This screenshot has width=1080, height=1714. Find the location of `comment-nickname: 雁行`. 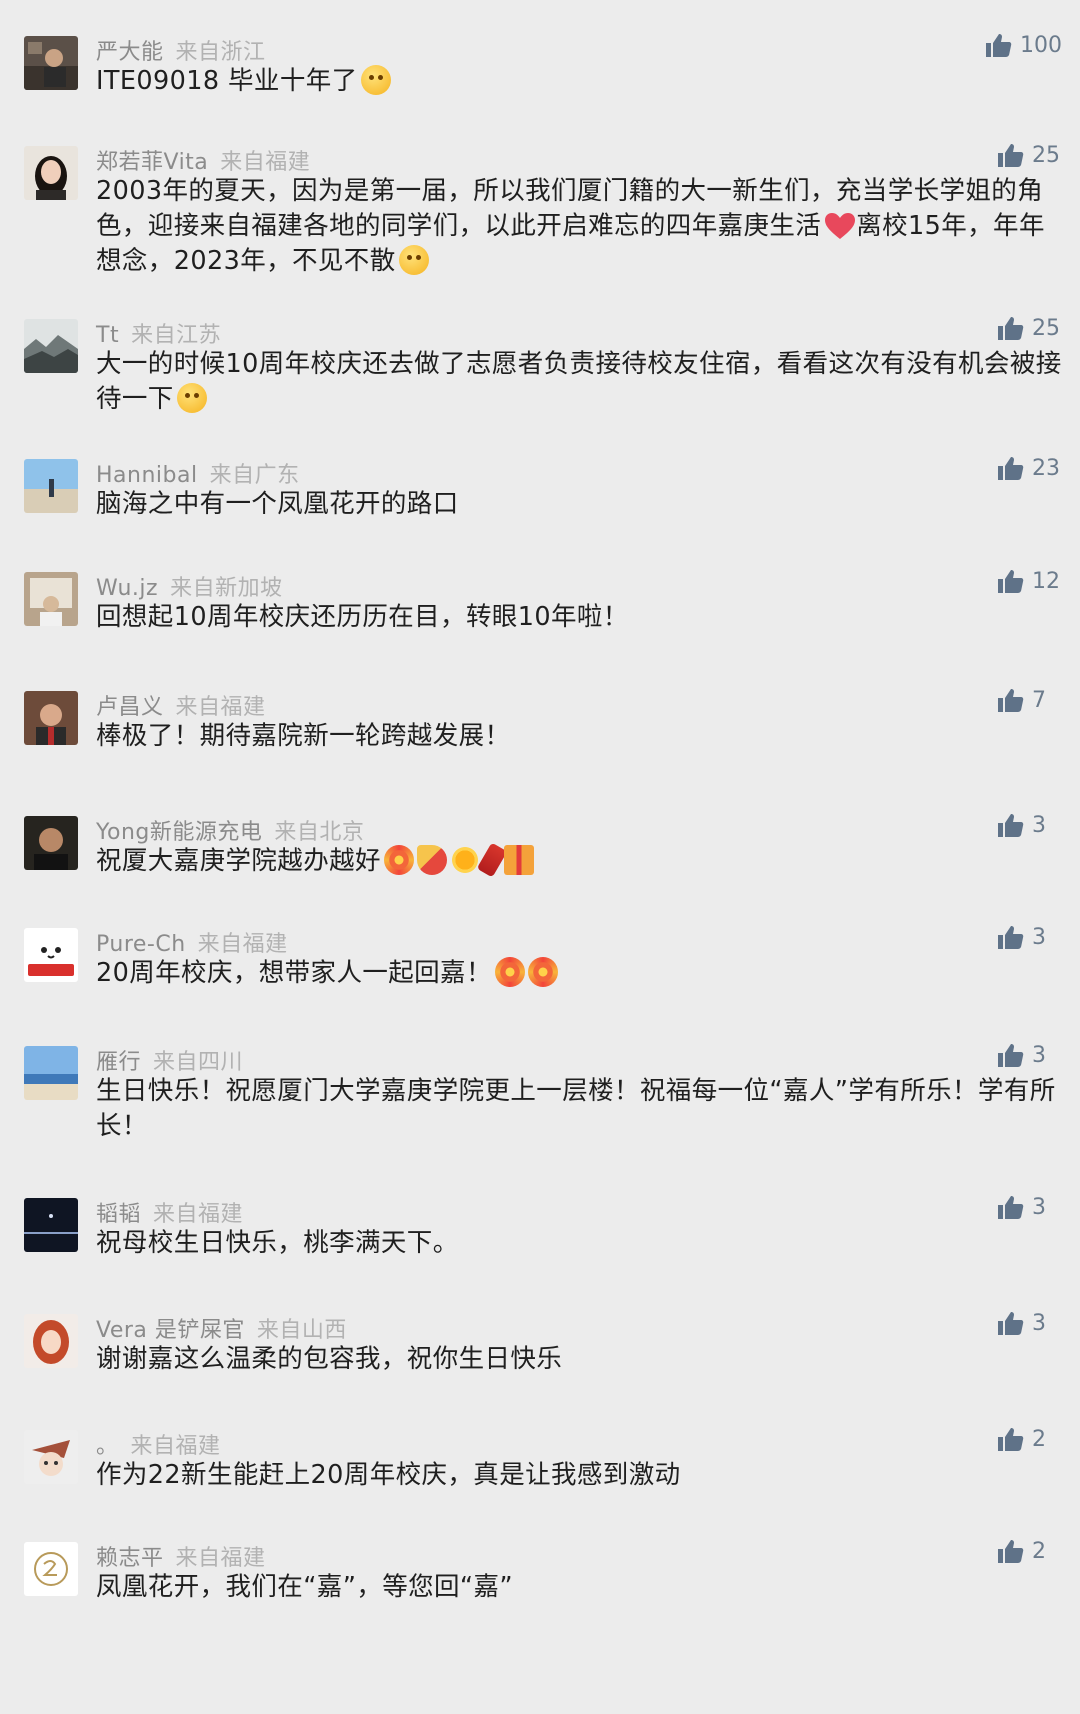

comment-nickname: 雁行 is located at coordinates (118, 1062).